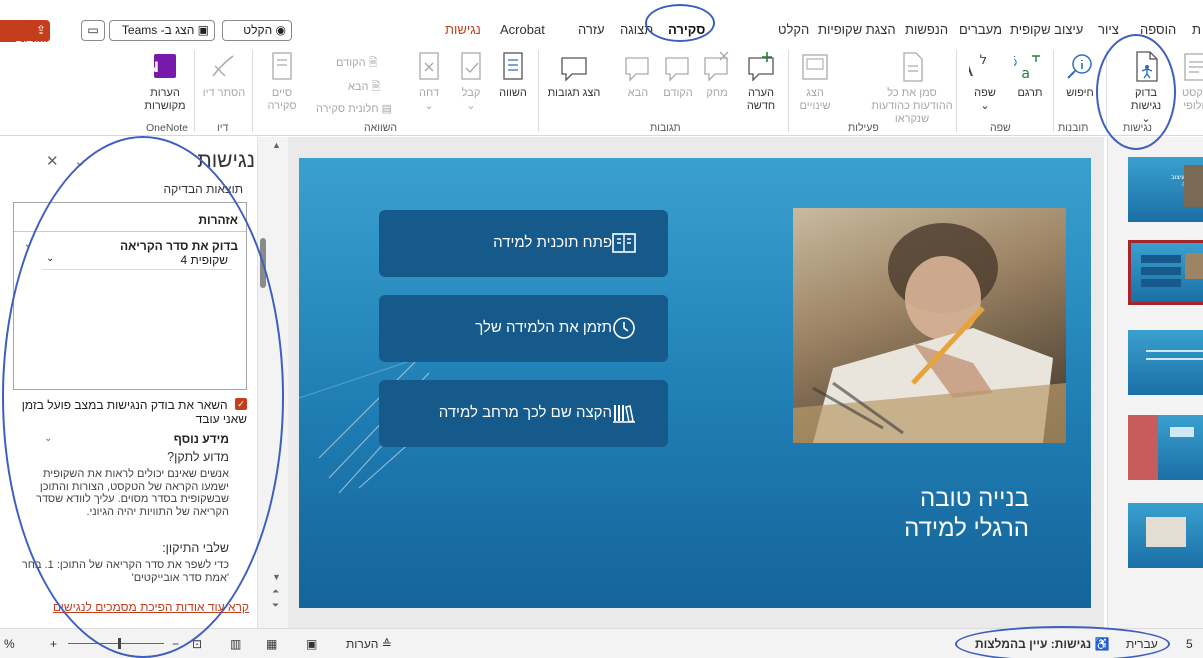 The image size is (1203, 658). Describe the element at coordinates (53, 644) in the screenshot. I see `zoom-in-icon: +` at that location.